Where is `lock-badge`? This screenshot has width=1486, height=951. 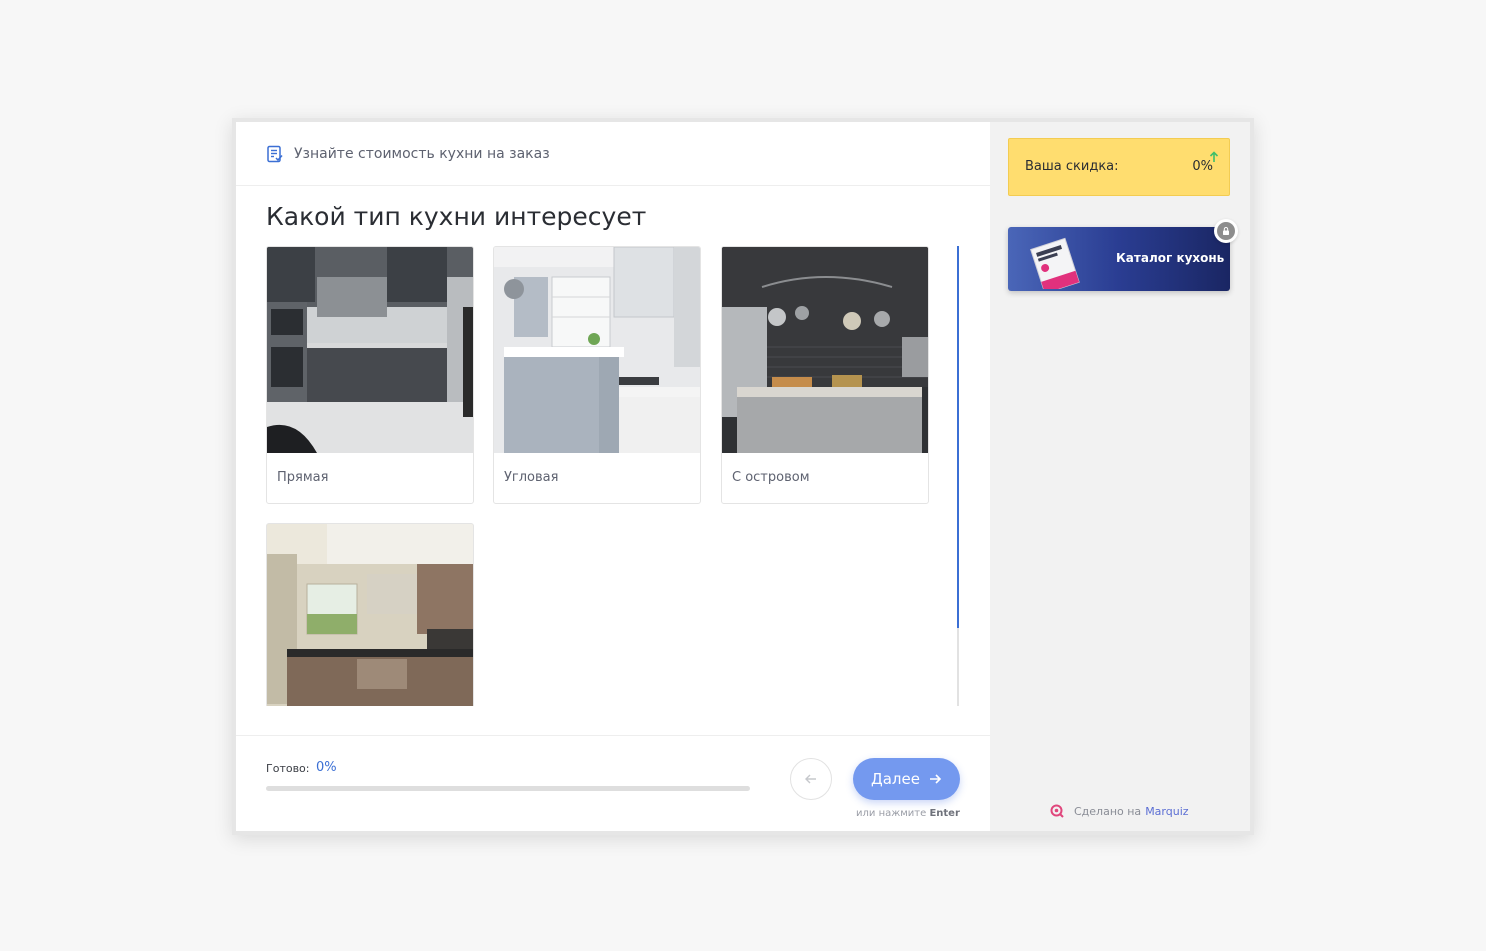
lock-badge is located at coordinates (1226, 231).